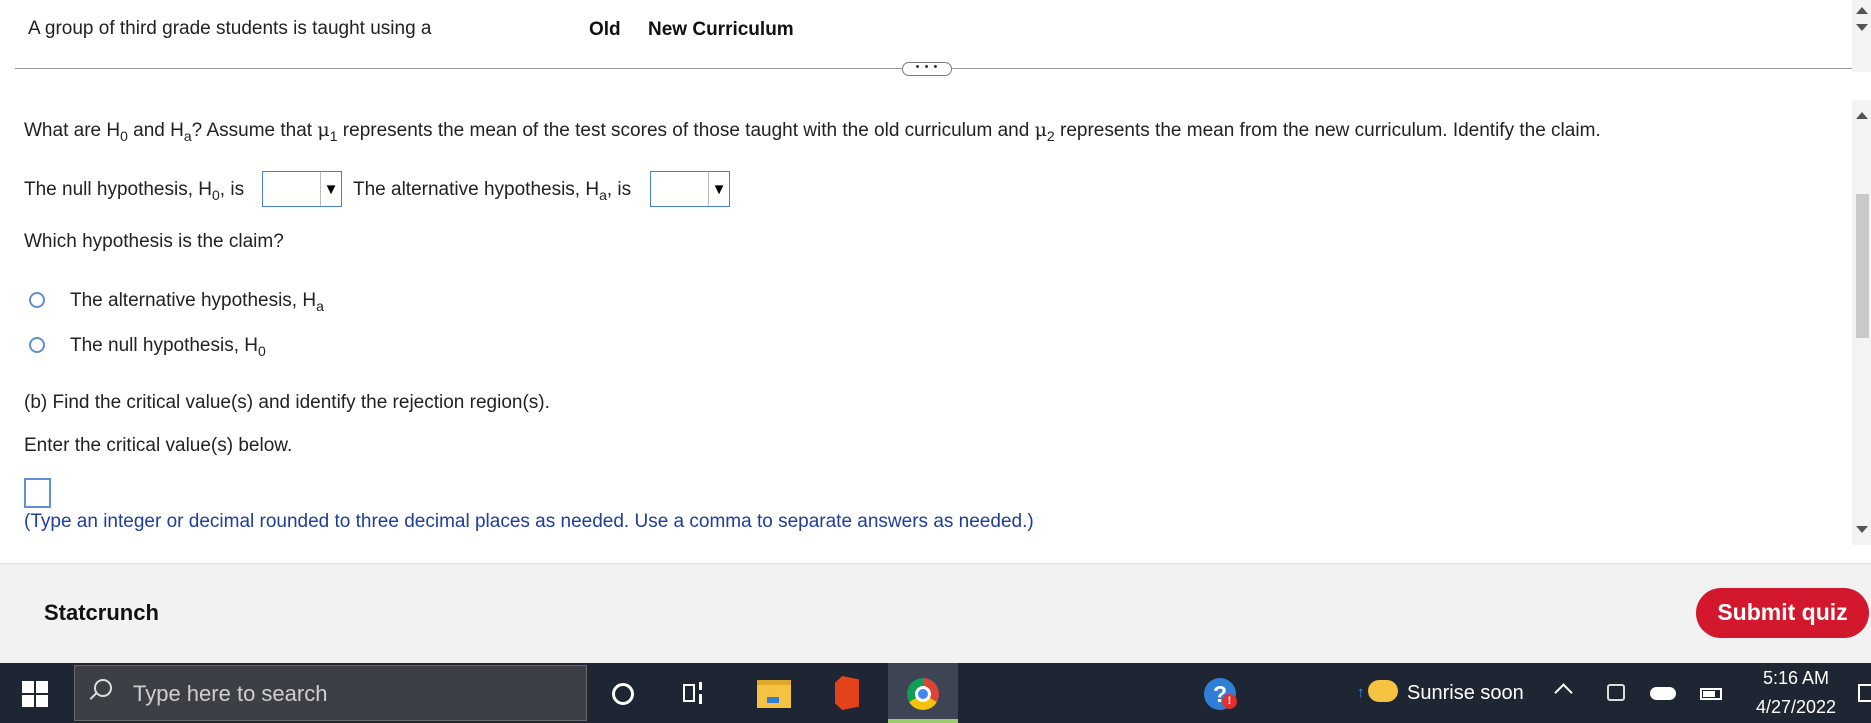  Describe the element at coordinates (37, 300) in the screenshot. I see `radio-alternative-hypothesis` at that location.